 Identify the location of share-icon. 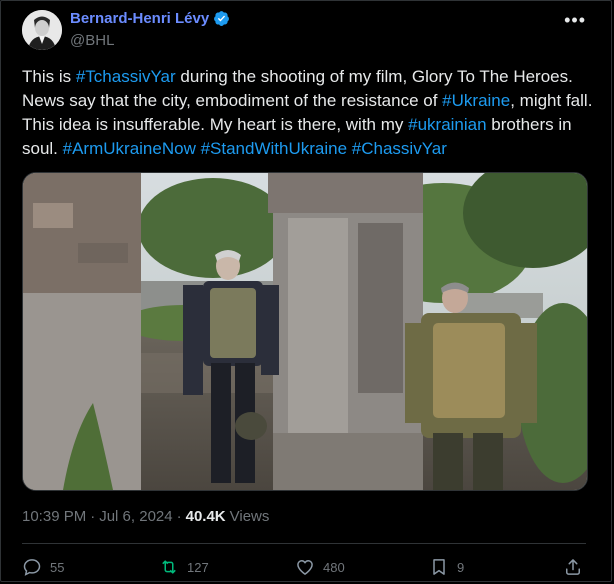
(573, 567).